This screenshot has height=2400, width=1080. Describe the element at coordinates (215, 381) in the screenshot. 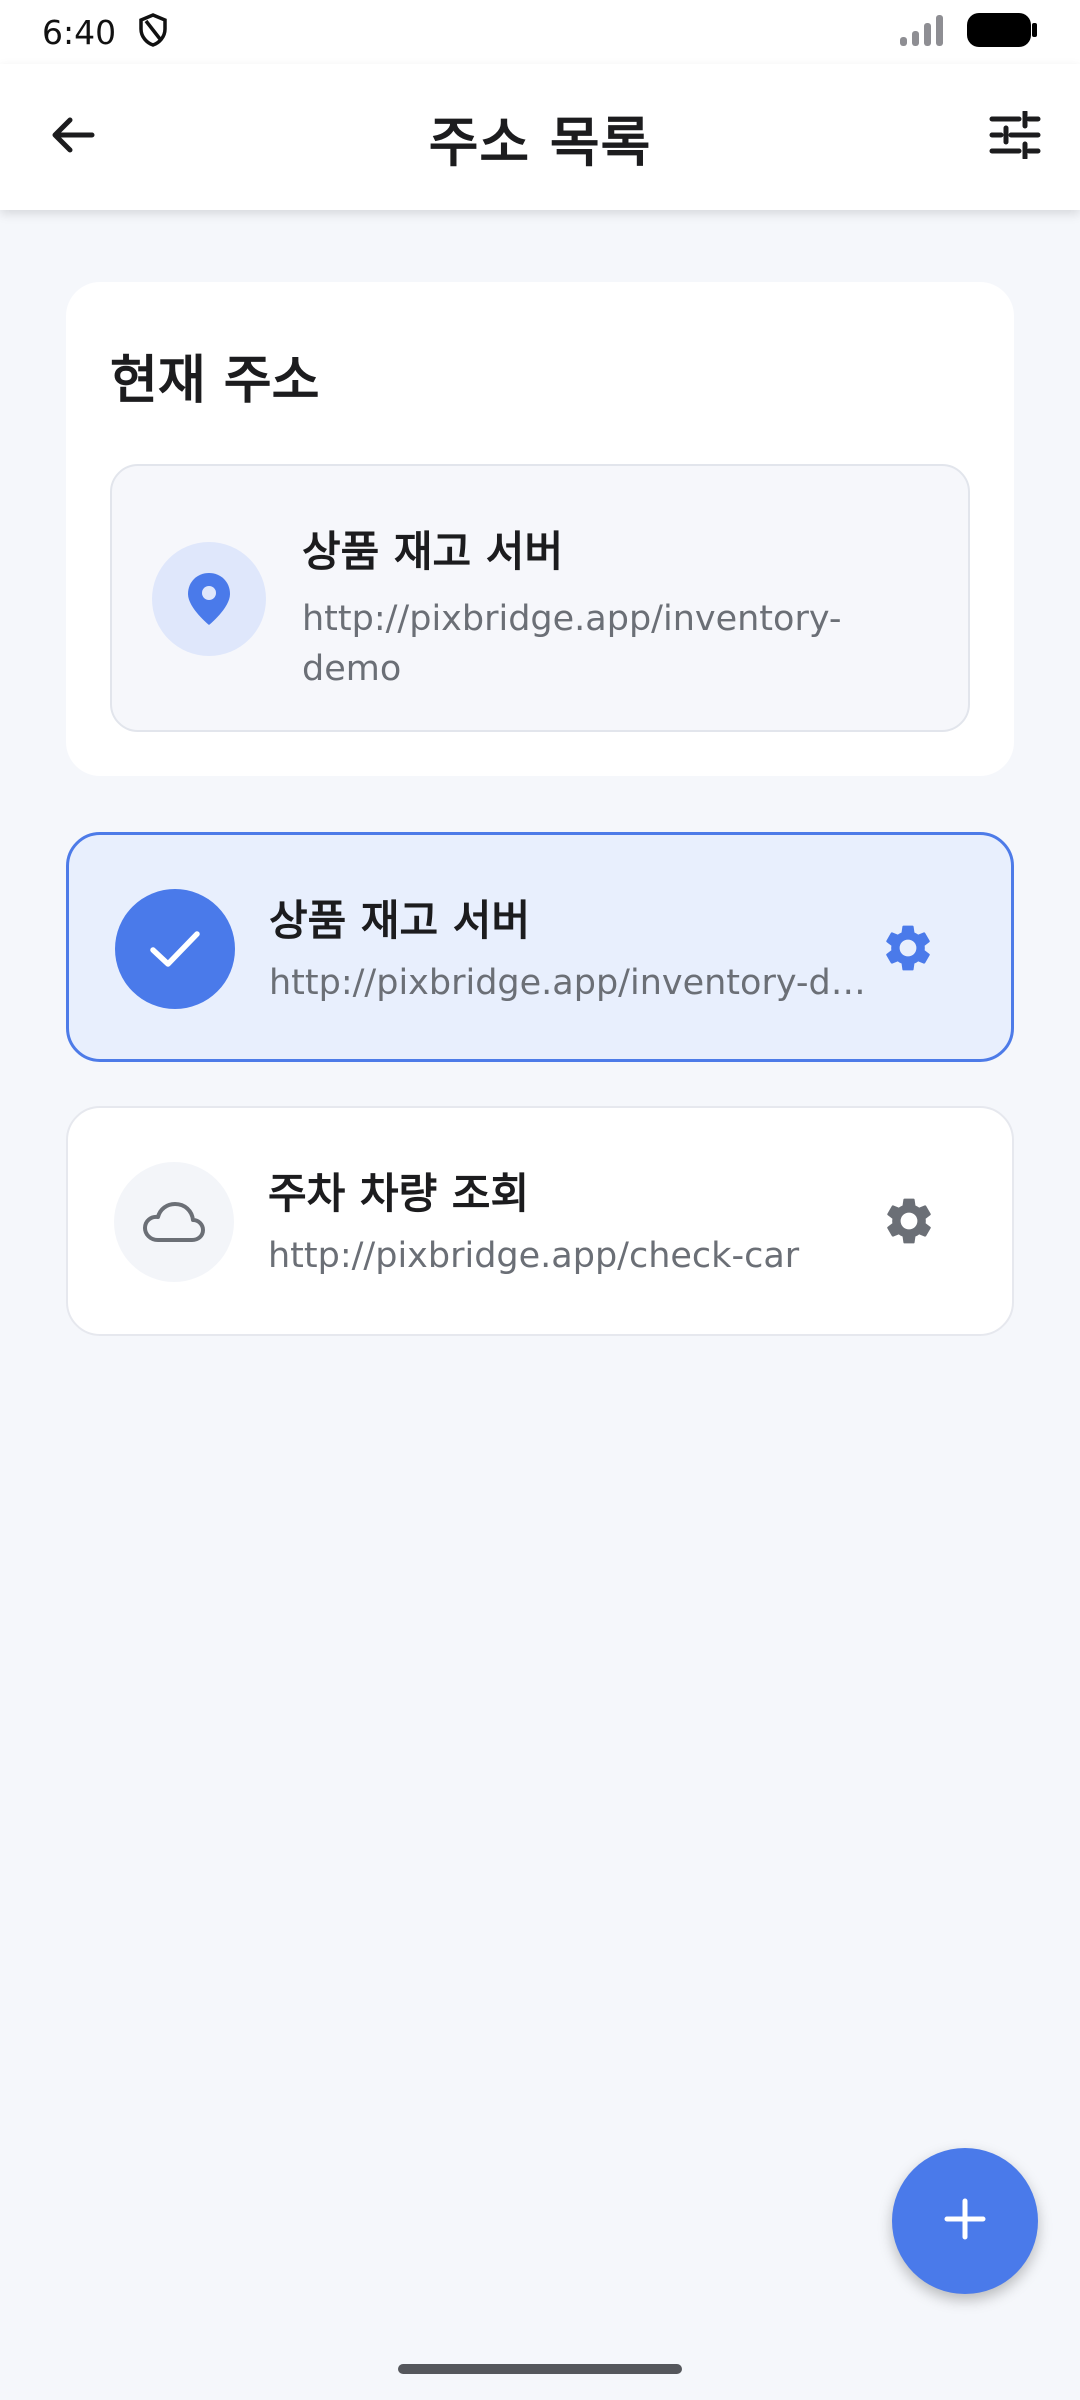

I see `current-address-heading: 현재 주소` at that location.